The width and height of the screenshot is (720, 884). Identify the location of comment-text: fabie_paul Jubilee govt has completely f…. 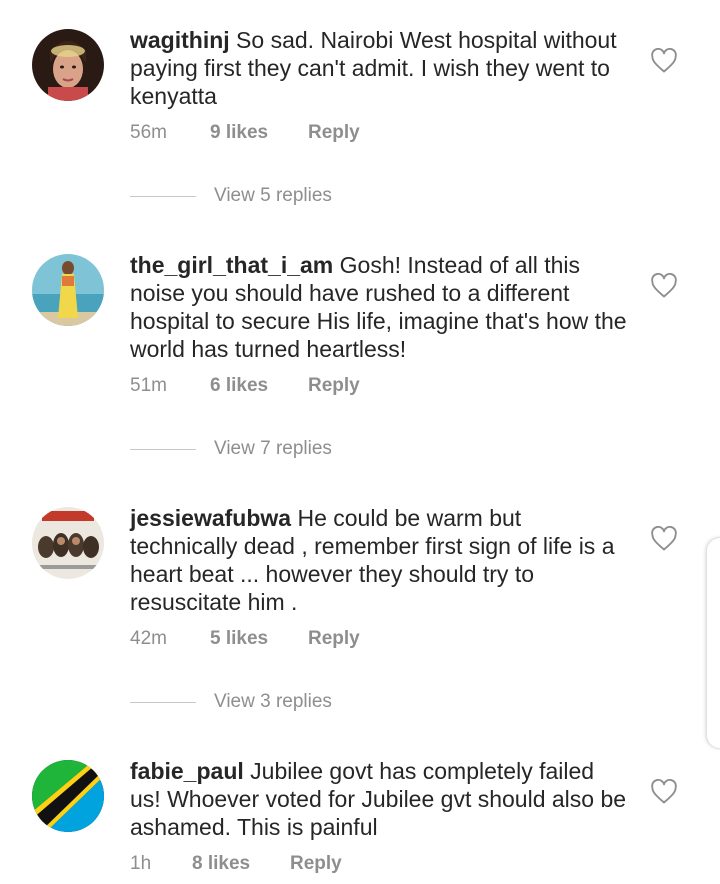
(380, 799).